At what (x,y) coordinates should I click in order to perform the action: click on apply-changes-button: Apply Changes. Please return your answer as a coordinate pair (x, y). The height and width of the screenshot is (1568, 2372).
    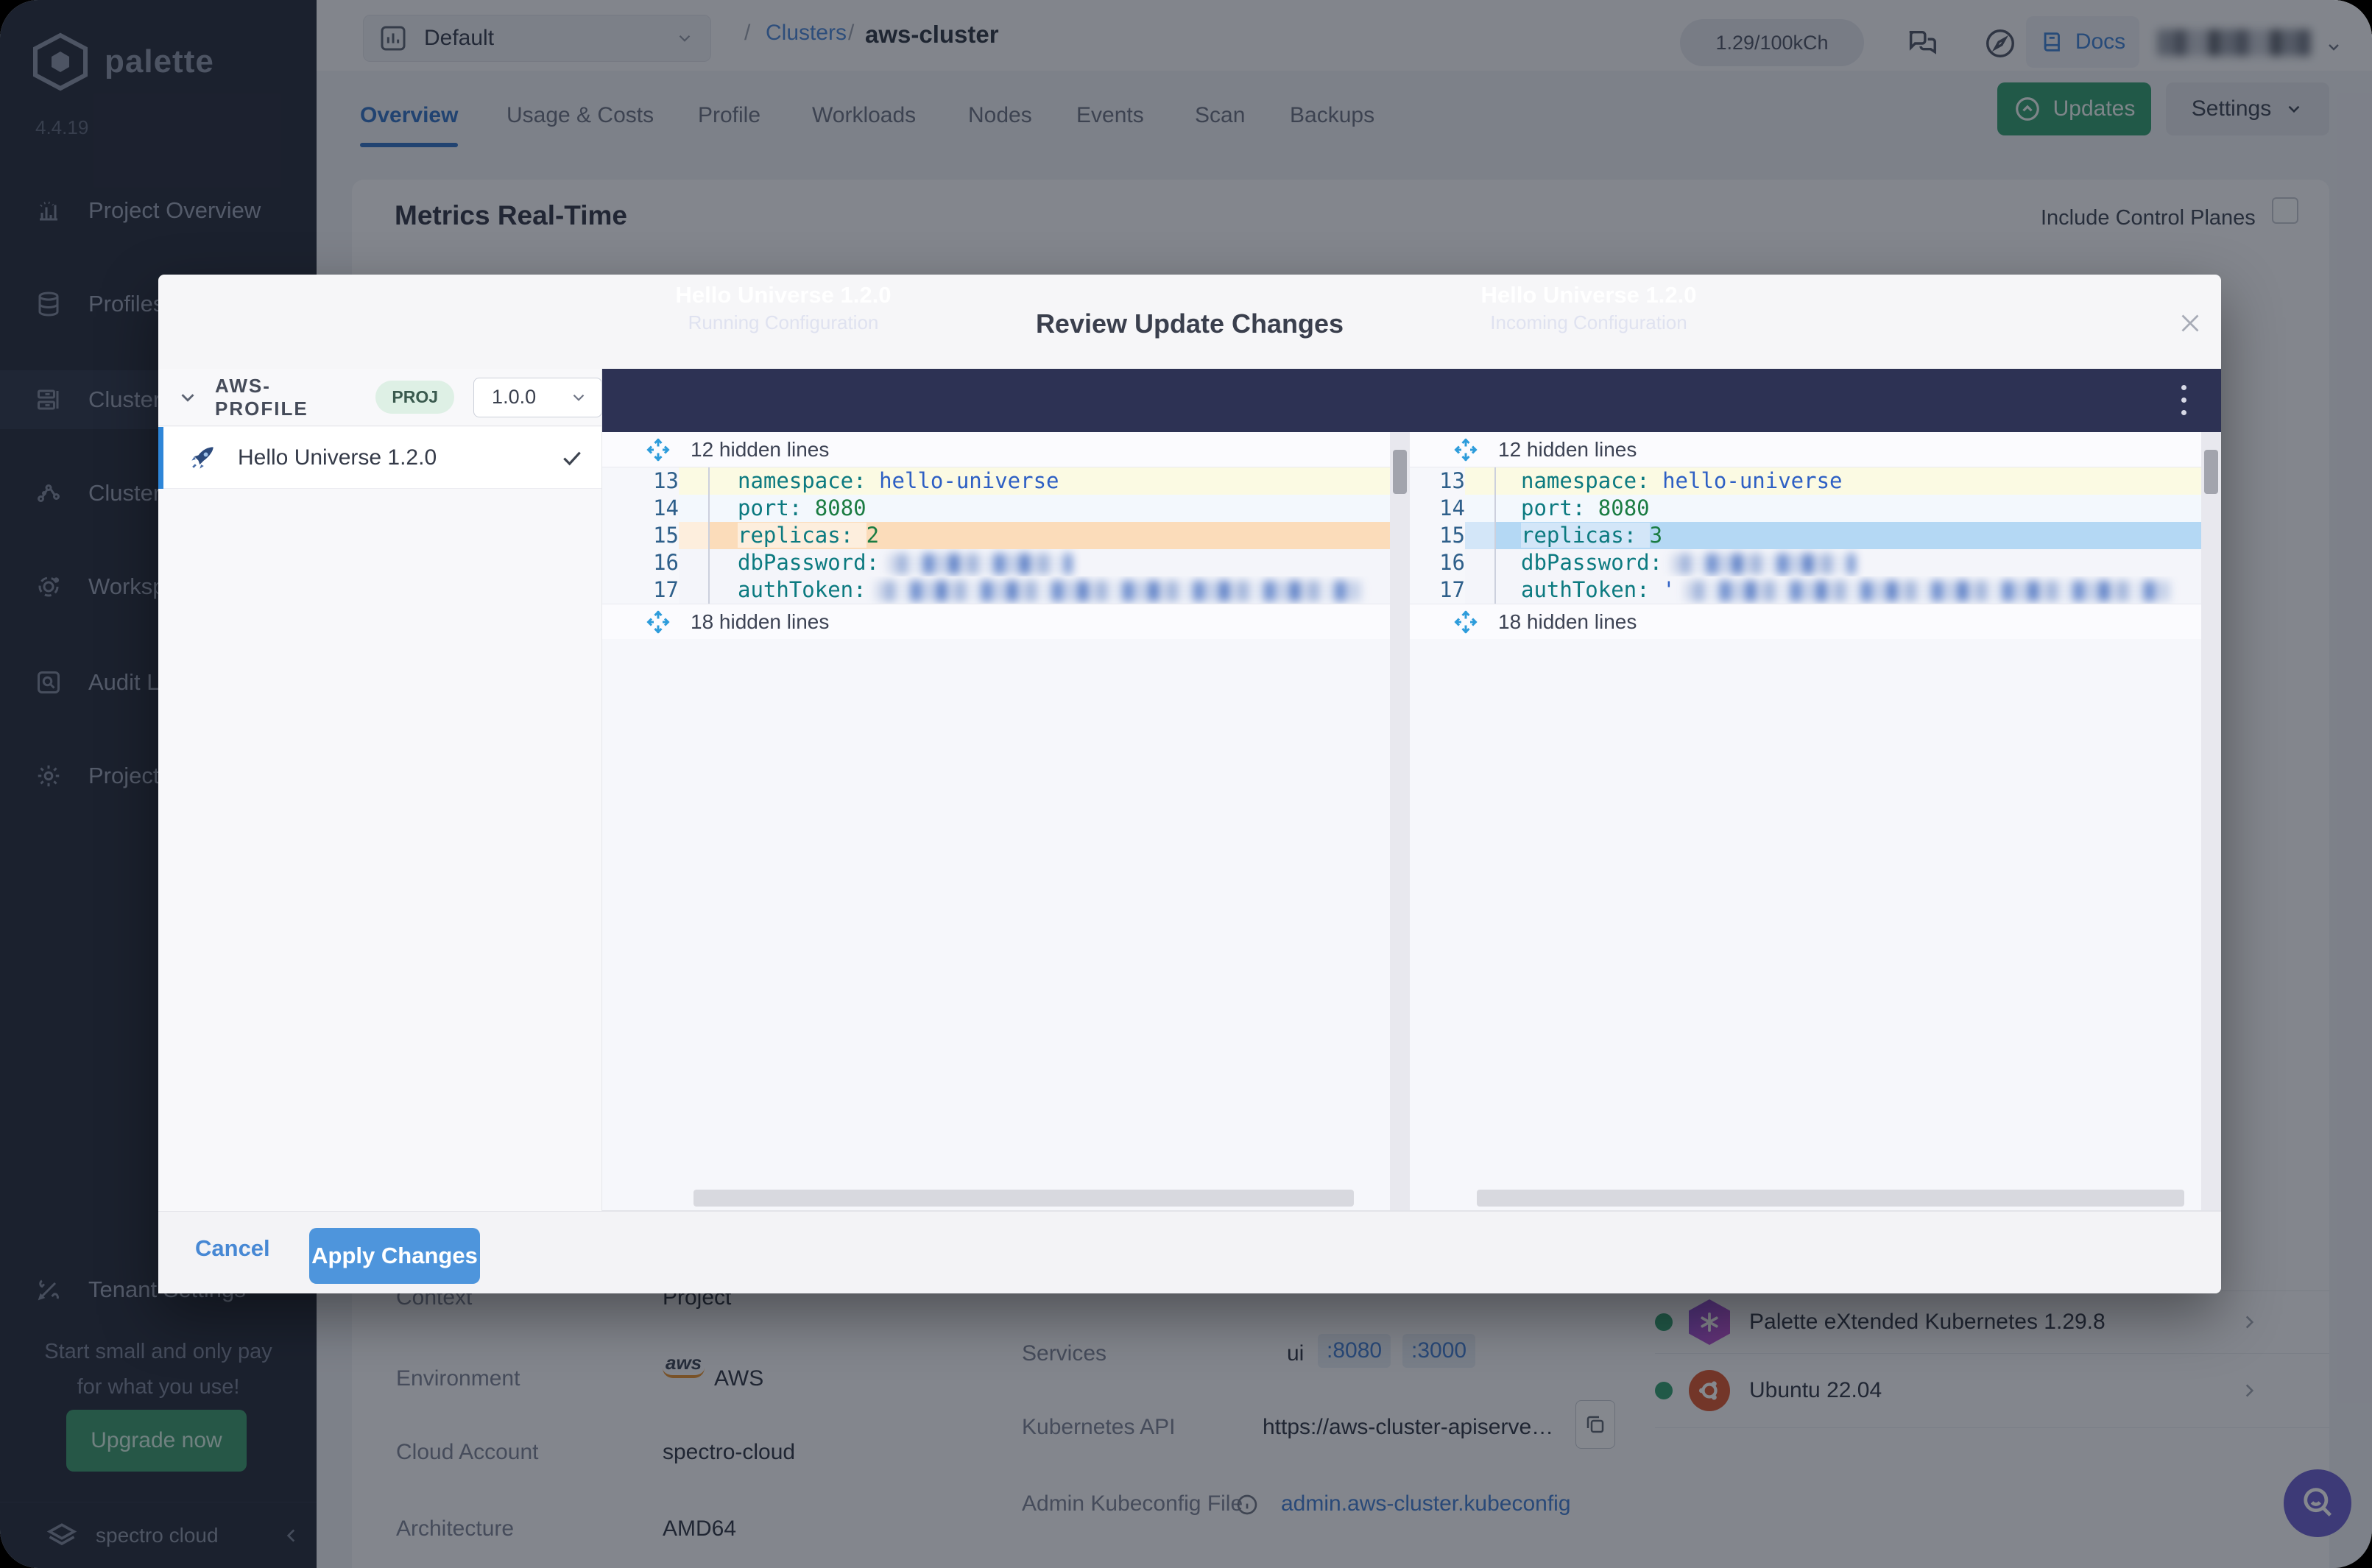
    Looking at the image, I should click on (394, 1256).